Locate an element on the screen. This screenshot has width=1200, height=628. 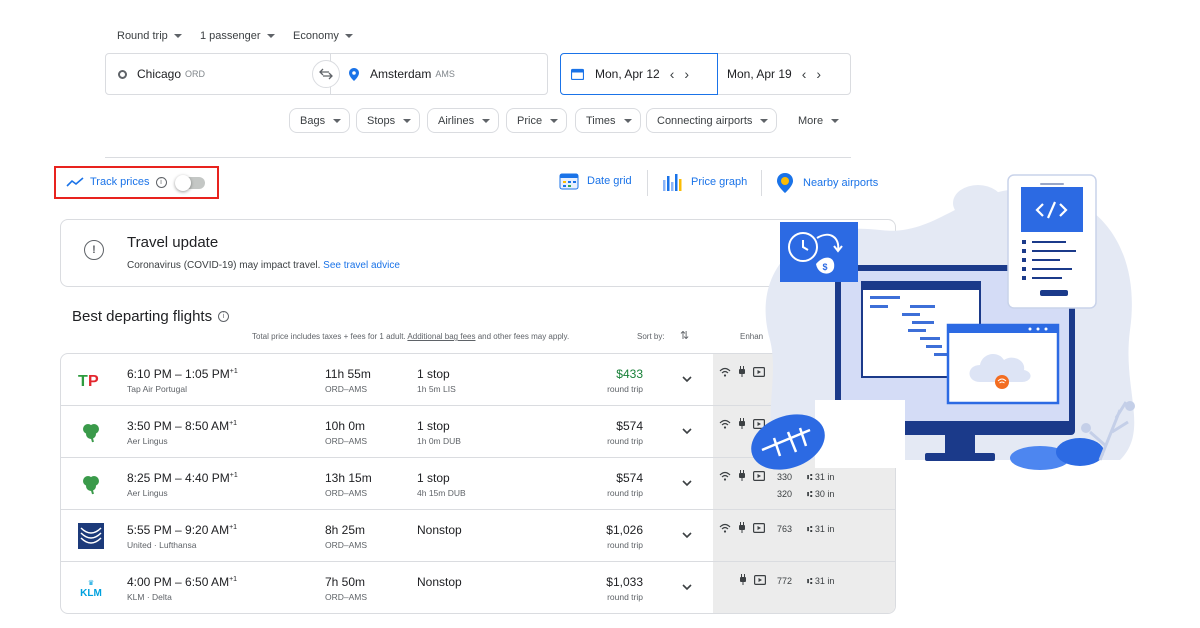
trend-icon is located at coordinates (75, 182).